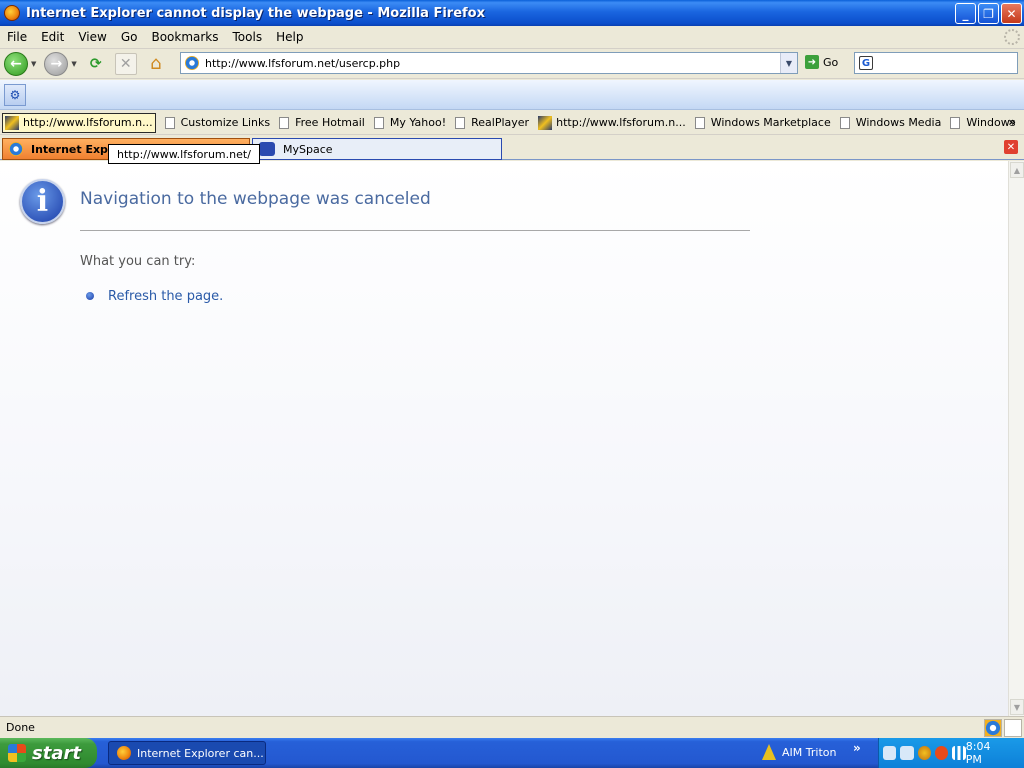  I want to click on ie-tab-status-icon, so click(993, 728).